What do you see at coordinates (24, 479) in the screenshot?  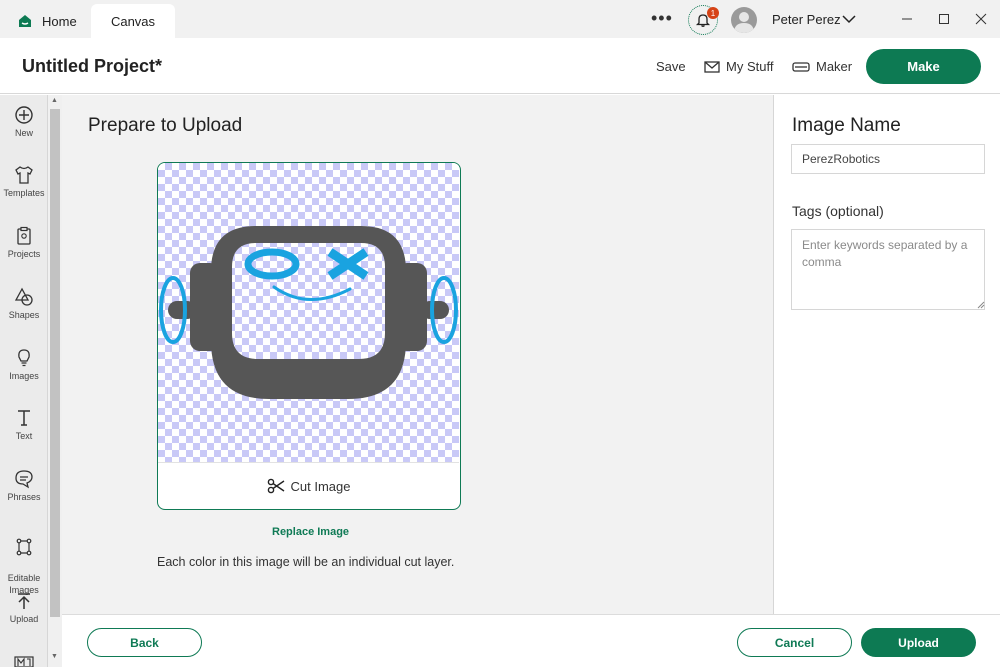 I see `speech-bubble-icon` at bounding box center [24, 479].